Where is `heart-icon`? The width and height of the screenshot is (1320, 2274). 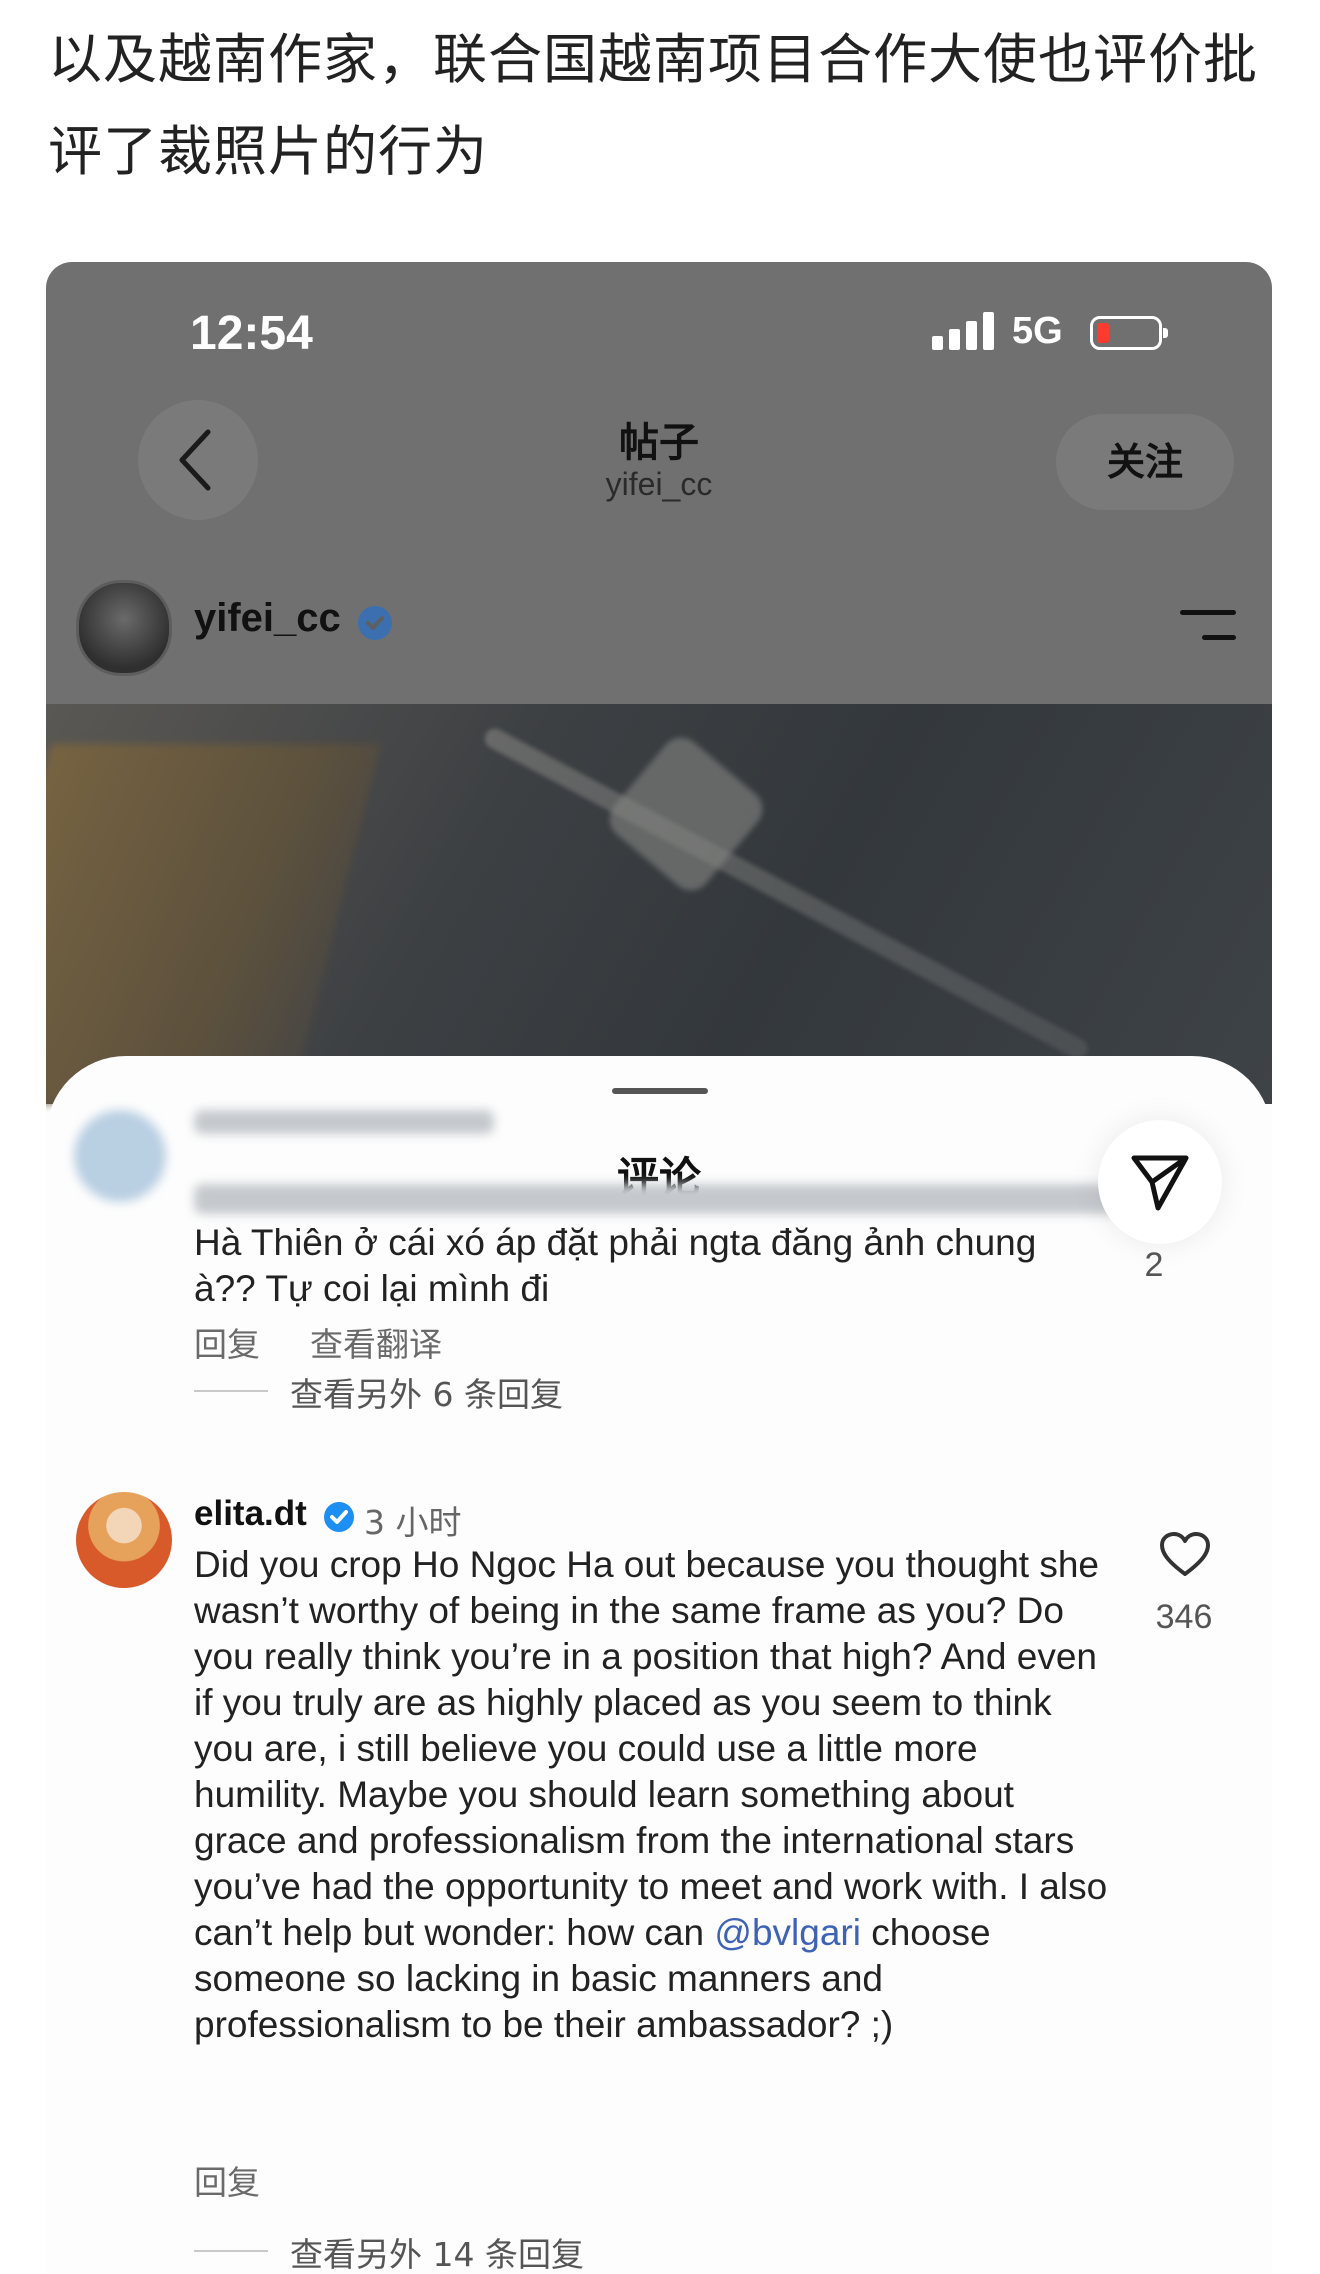 heart-icon is located at coordinates (1185, 1555).